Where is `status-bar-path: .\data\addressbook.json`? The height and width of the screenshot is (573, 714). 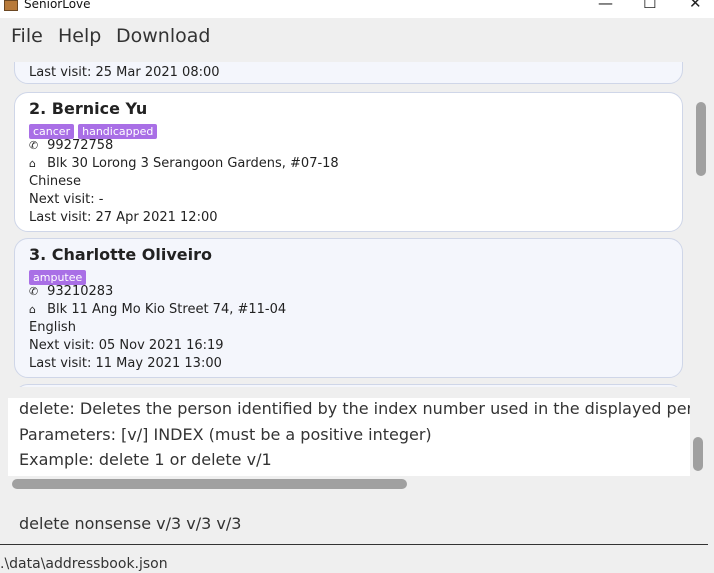
status-bar-path: .\data\addressbook.json is located at coordinates (84, 564).